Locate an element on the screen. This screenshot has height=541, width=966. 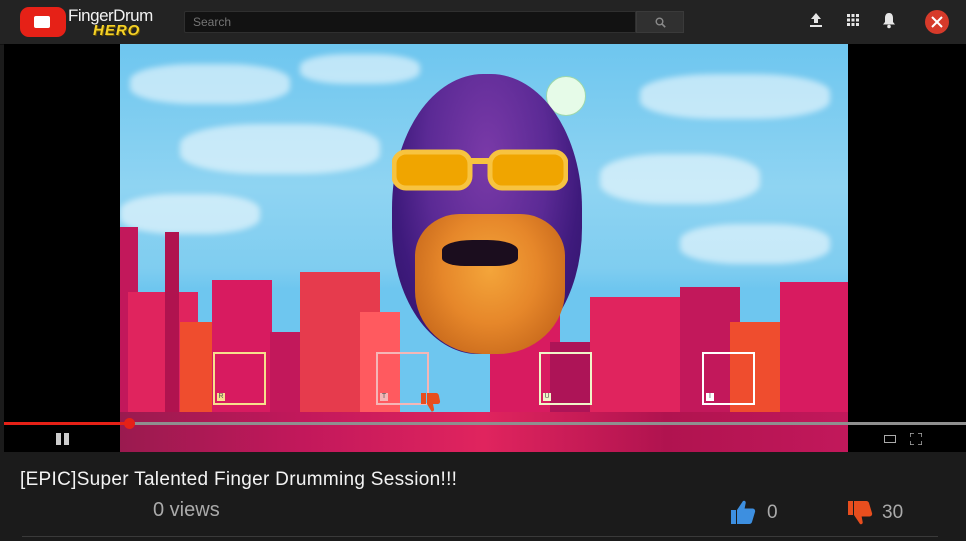
sunglasses is located at coordinates (480, 170).